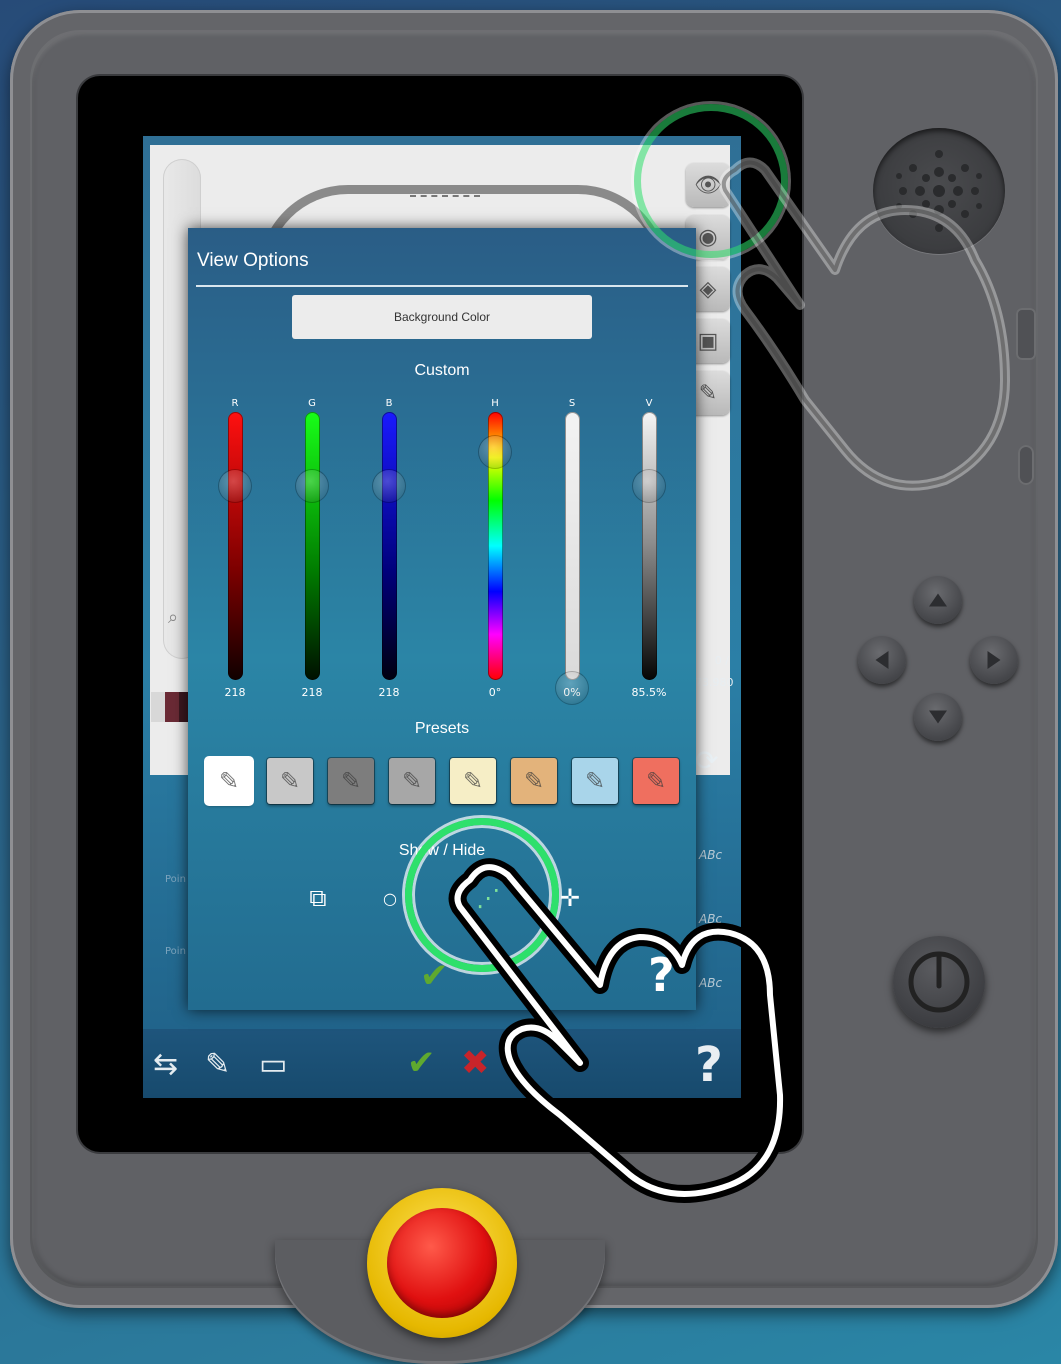  Describe the element at coordinates (1026, 465) in the screenshot. I see `side-slot-small` at that location.